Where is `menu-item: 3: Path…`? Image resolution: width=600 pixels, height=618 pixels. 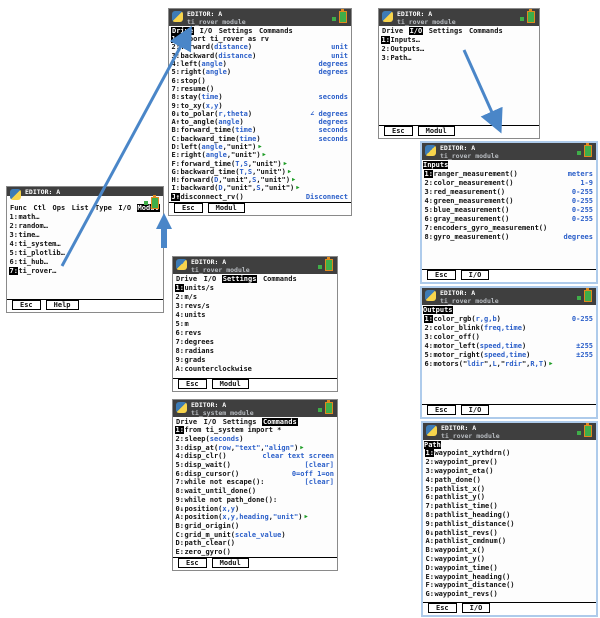
menu-item: 3: Path… is located at coordinates (459, 57).